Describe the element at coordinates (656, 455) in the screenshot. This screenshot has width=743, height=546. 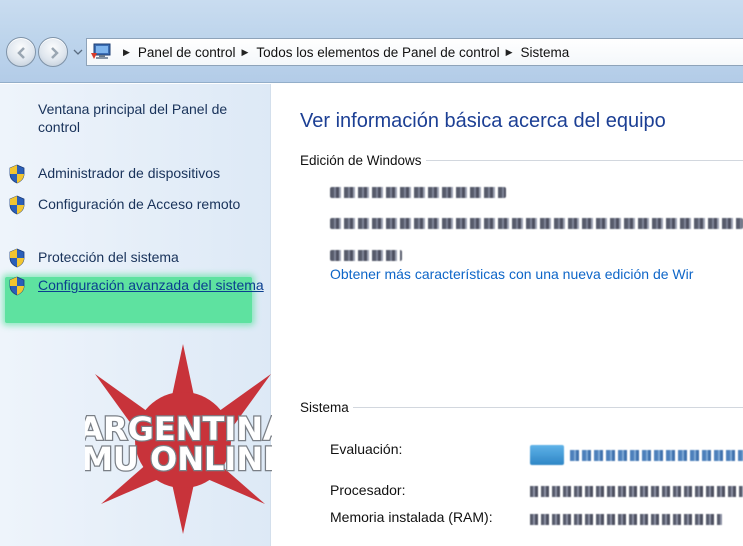
I see `redacted-rating-value` at that location.